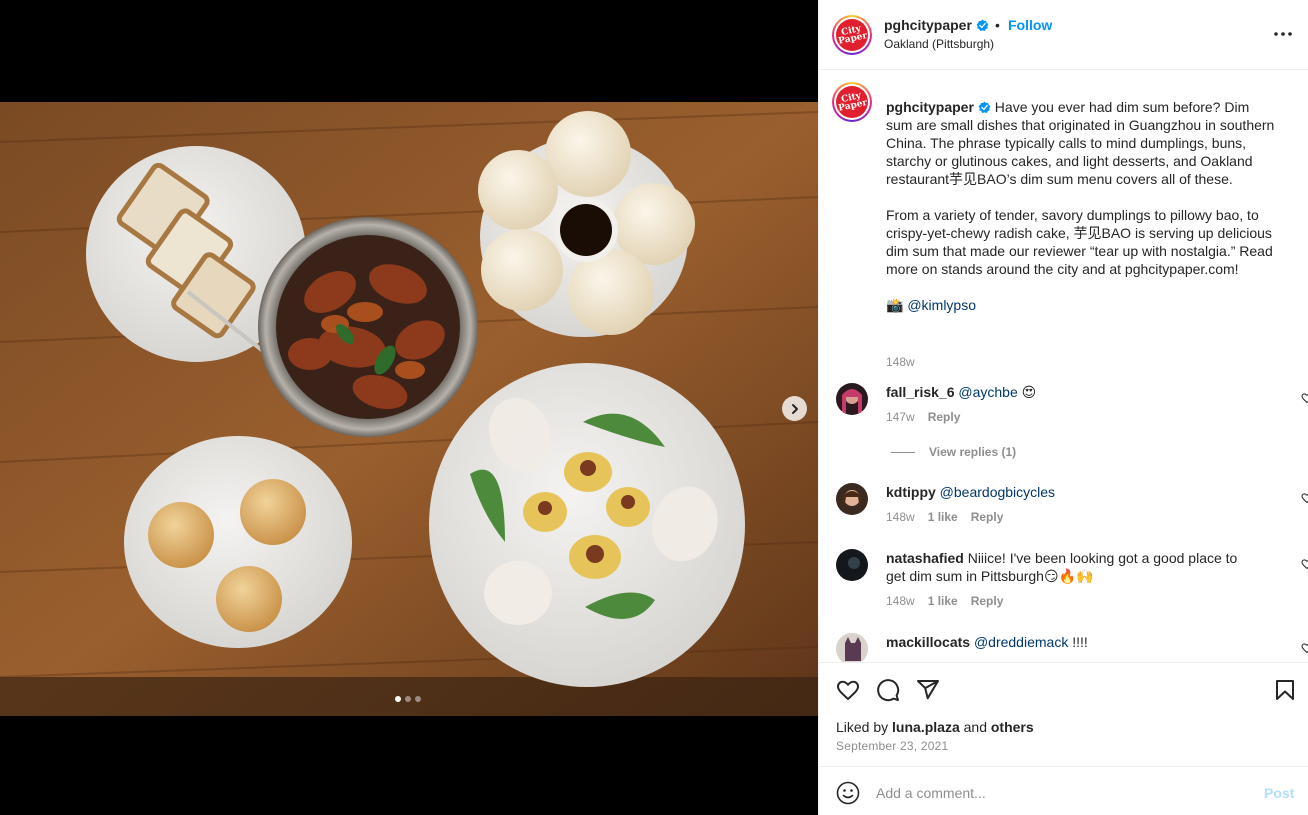  Describe the element at coordinates (1078, 642) in the screenshot. I see `comment-body: !!!!` at that location.